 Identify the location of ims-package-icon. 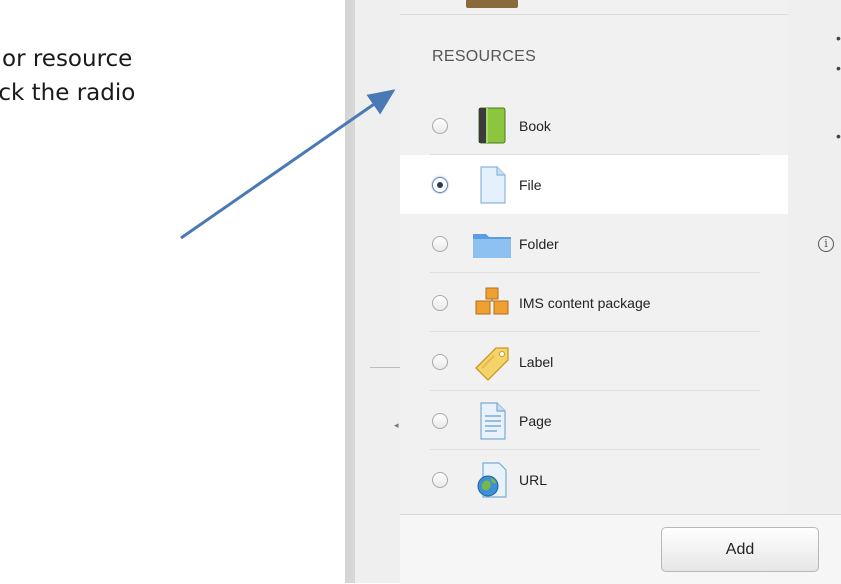
(492, 300).